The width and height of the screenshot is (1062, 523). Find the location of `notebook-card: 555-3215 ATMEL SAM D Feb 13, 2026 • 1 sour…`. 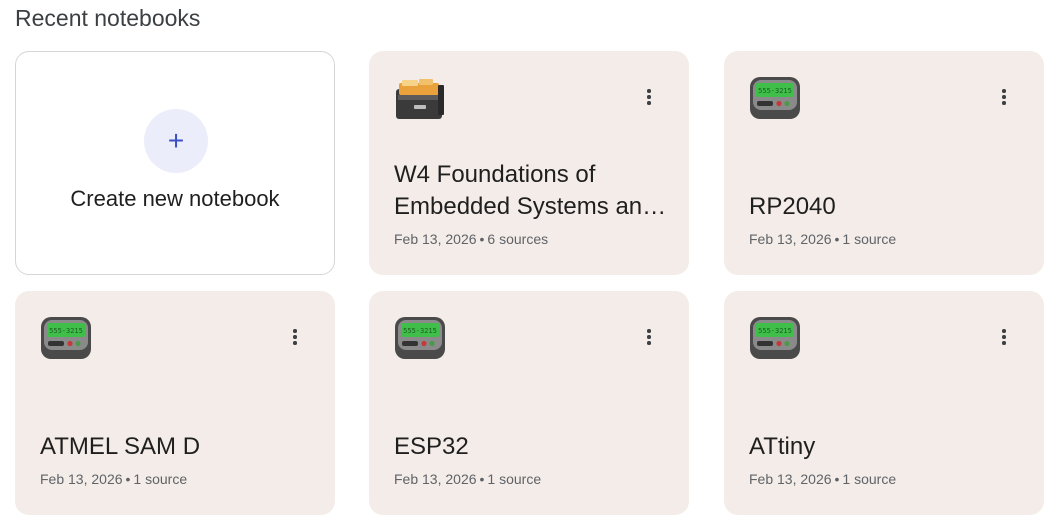

notebook-card: 555-3215 ATMEL SAM D Feb 13, 2026 • 1 sour… is located at coordinates (175, 403).